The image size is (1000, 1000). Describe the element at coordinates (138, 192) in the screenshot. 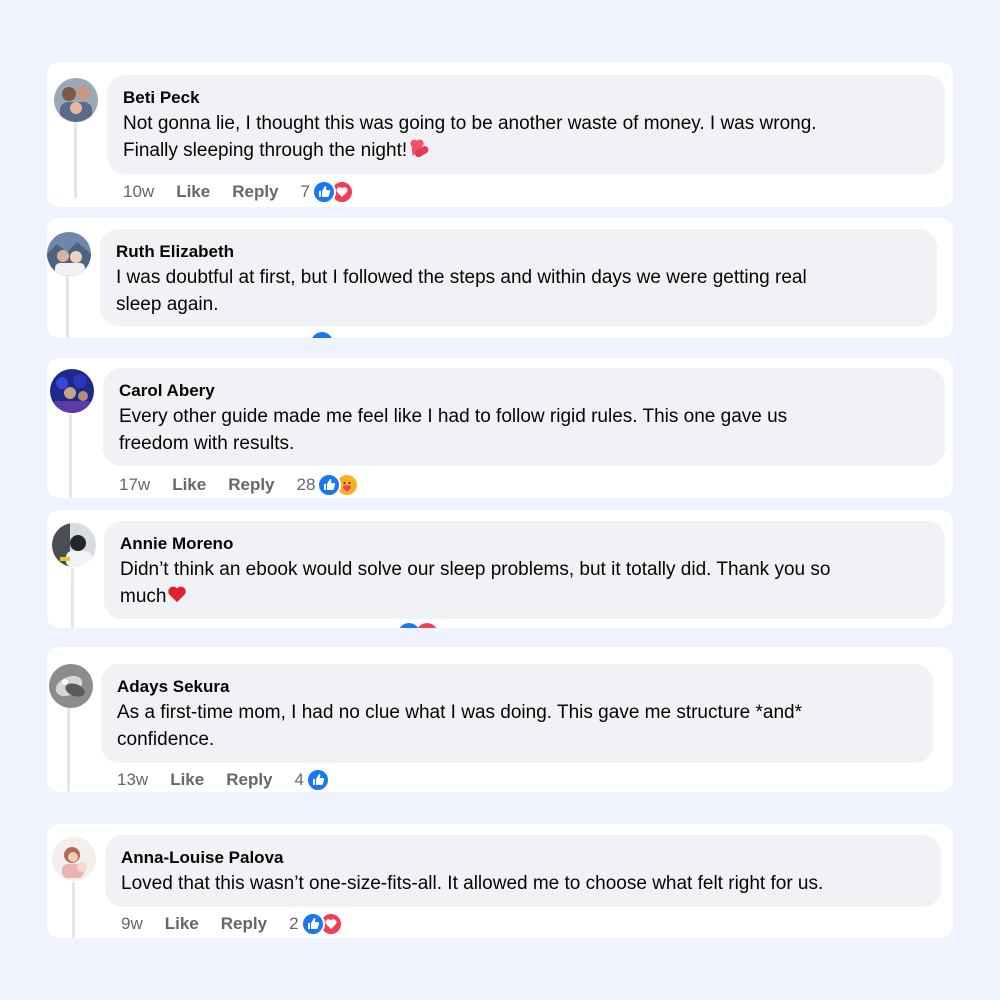

I see `timestamp: 10w` at that location.